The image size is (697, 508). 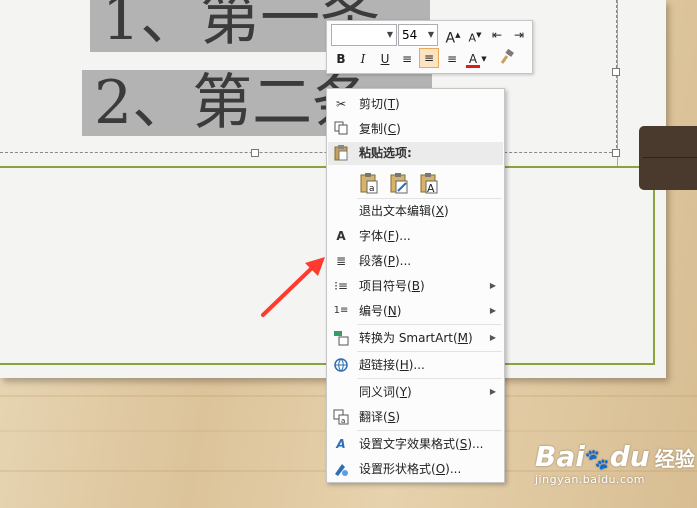 I want to click on copy-icon, so click(x=341, y=129).